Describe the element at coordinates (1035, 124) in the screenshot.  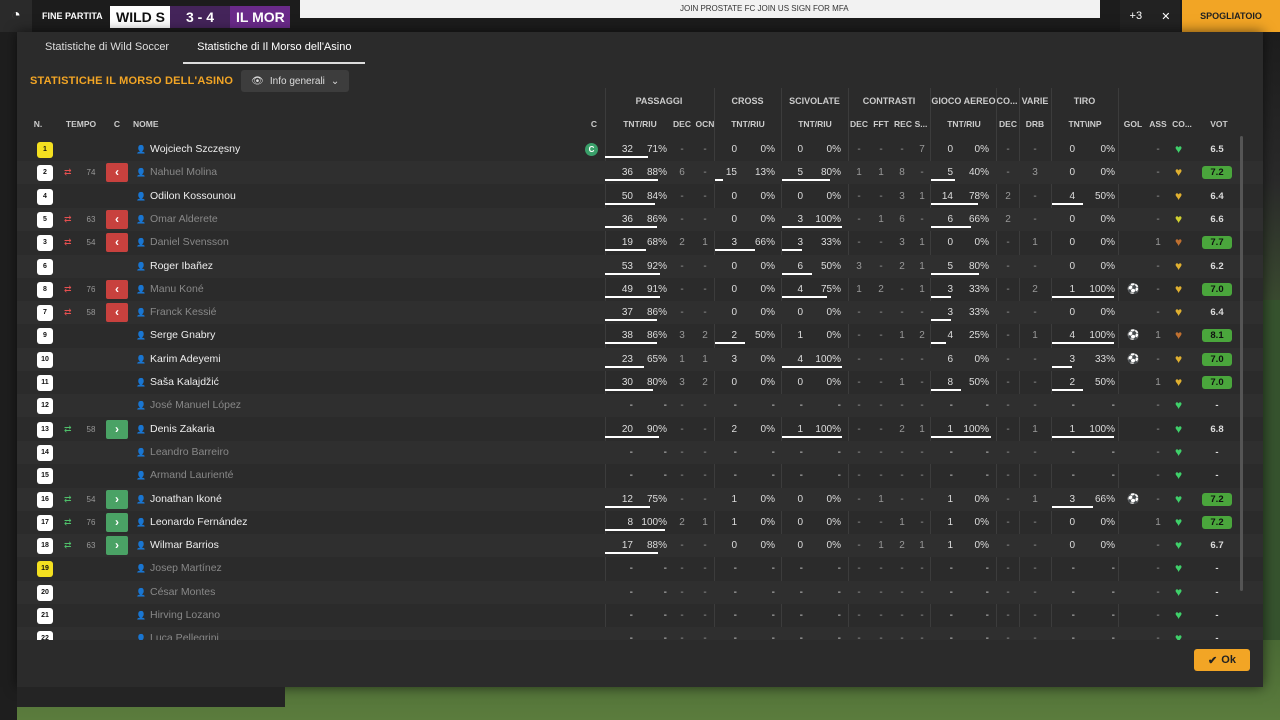
I see `col-header-var-drb: DRB` at that location.